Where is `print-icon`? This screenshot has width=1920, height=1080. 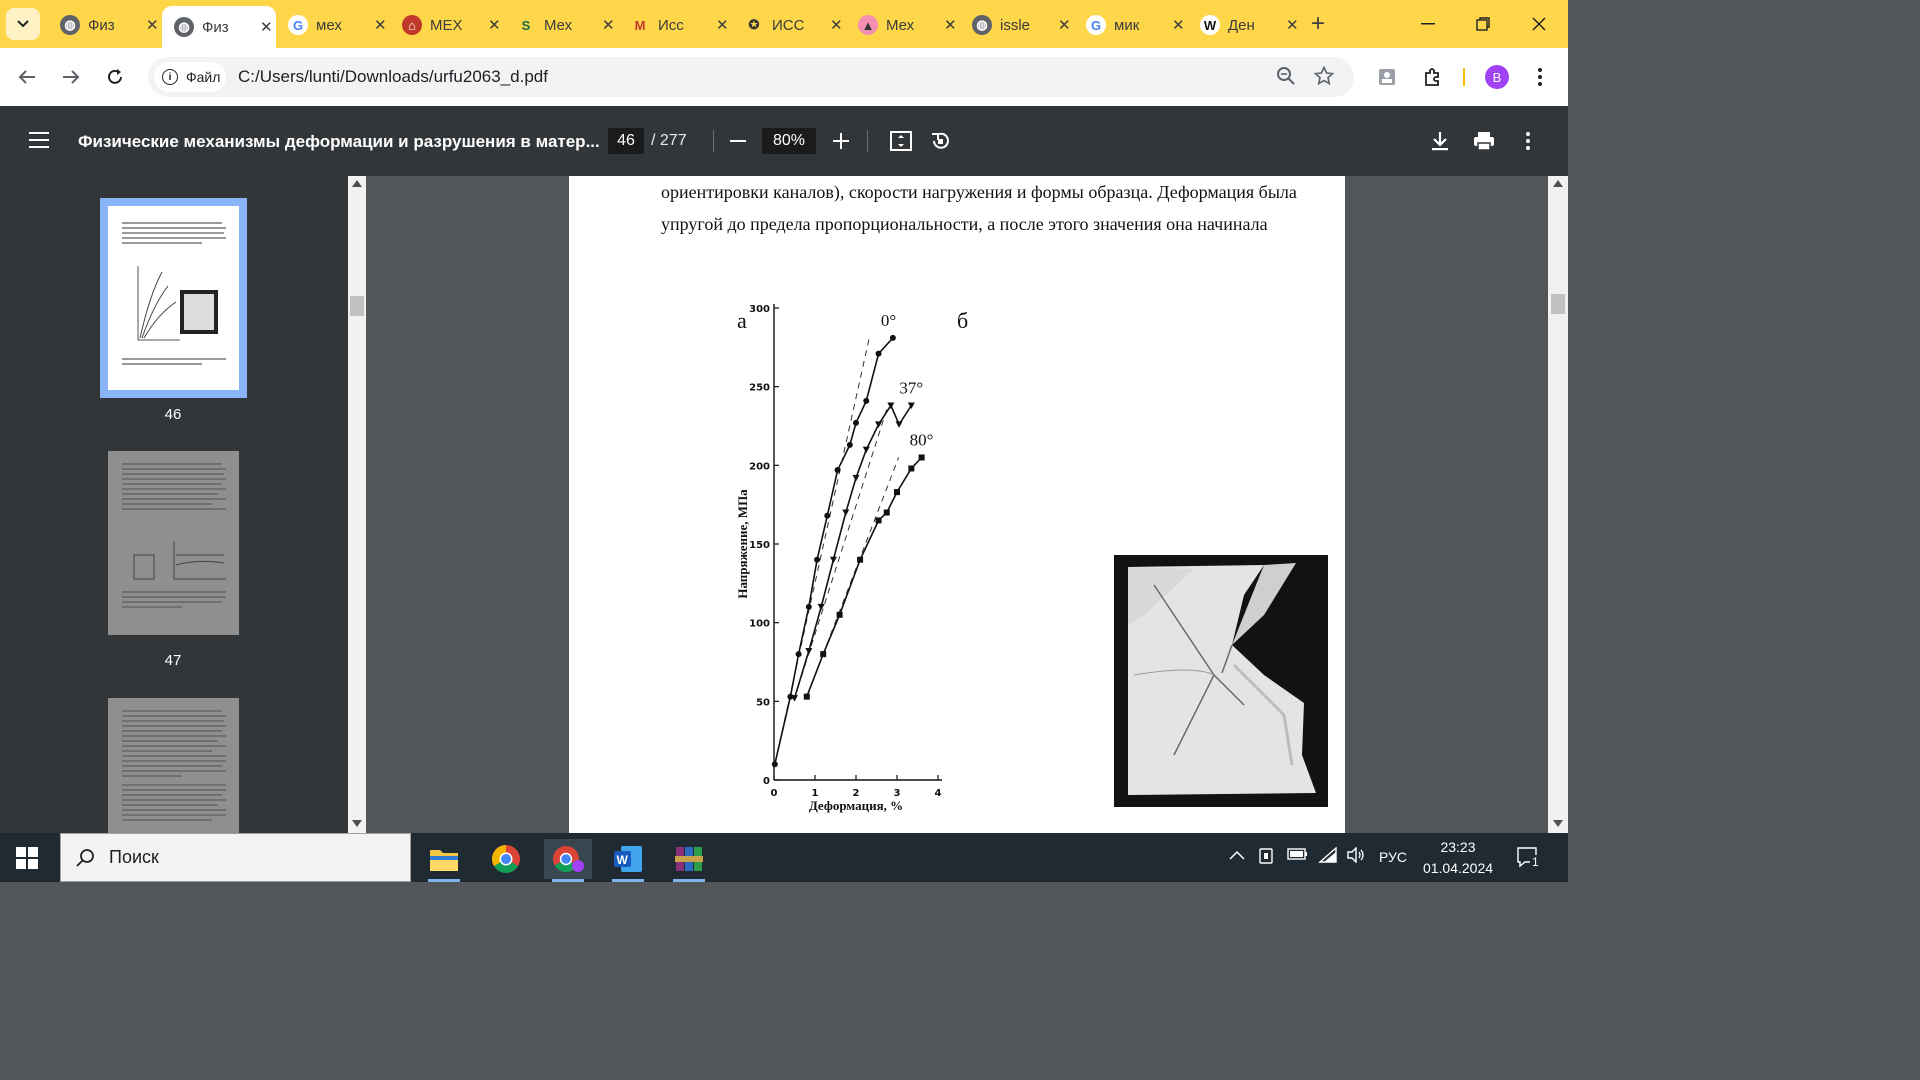
print-icon is located at coordinates (1484, 141).